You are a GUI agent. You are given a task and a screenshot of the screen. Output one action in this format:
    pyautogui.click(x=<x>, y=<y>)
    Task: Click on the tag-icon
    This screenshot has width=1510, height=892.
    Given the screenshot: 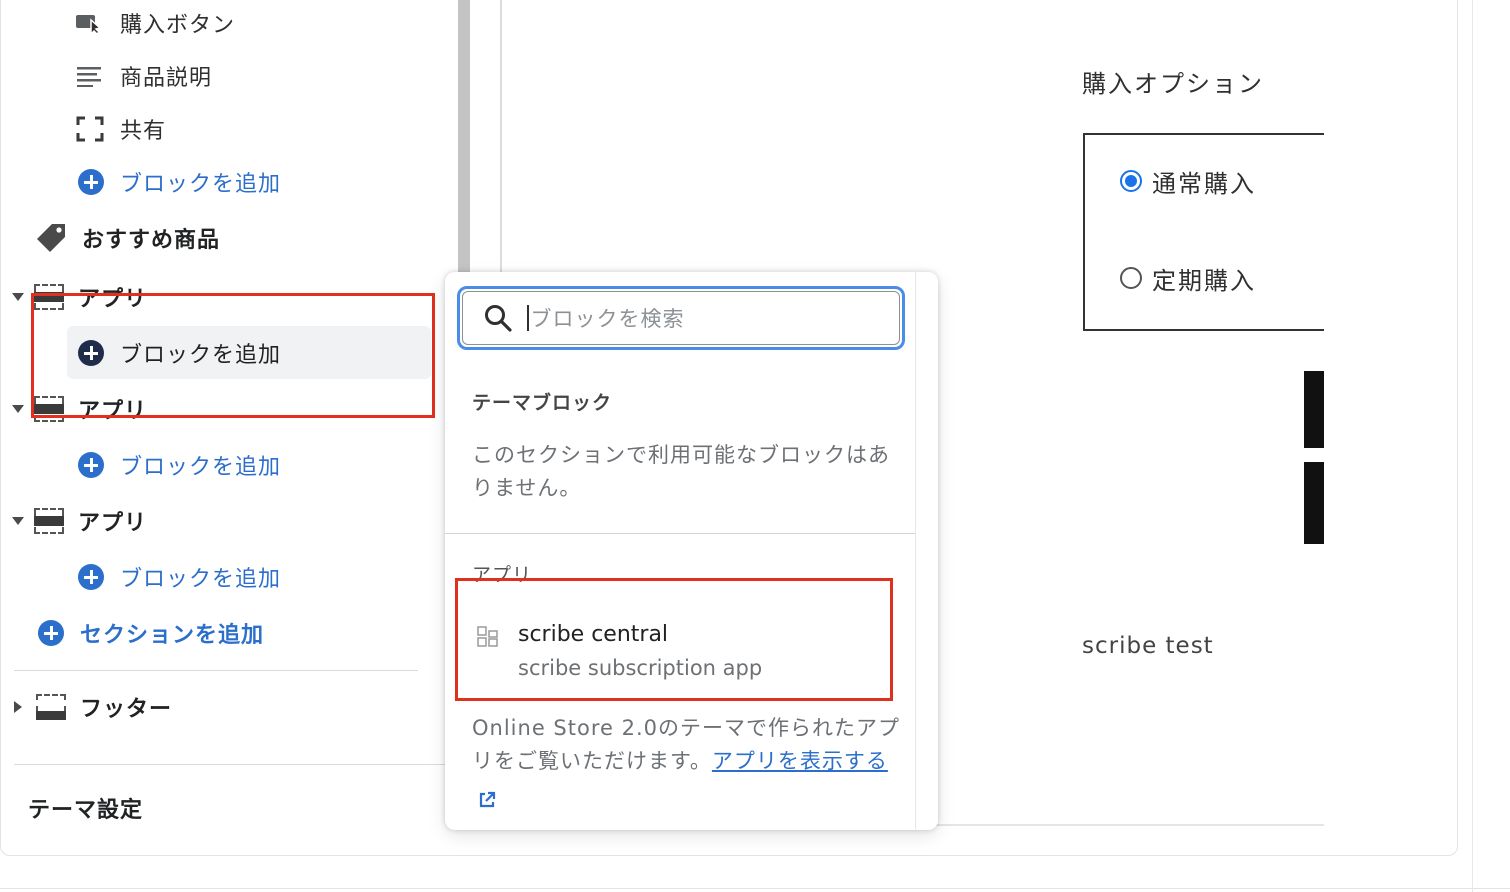 What is the action you would take?
    pyautogui.click(x=52, y=238)
    